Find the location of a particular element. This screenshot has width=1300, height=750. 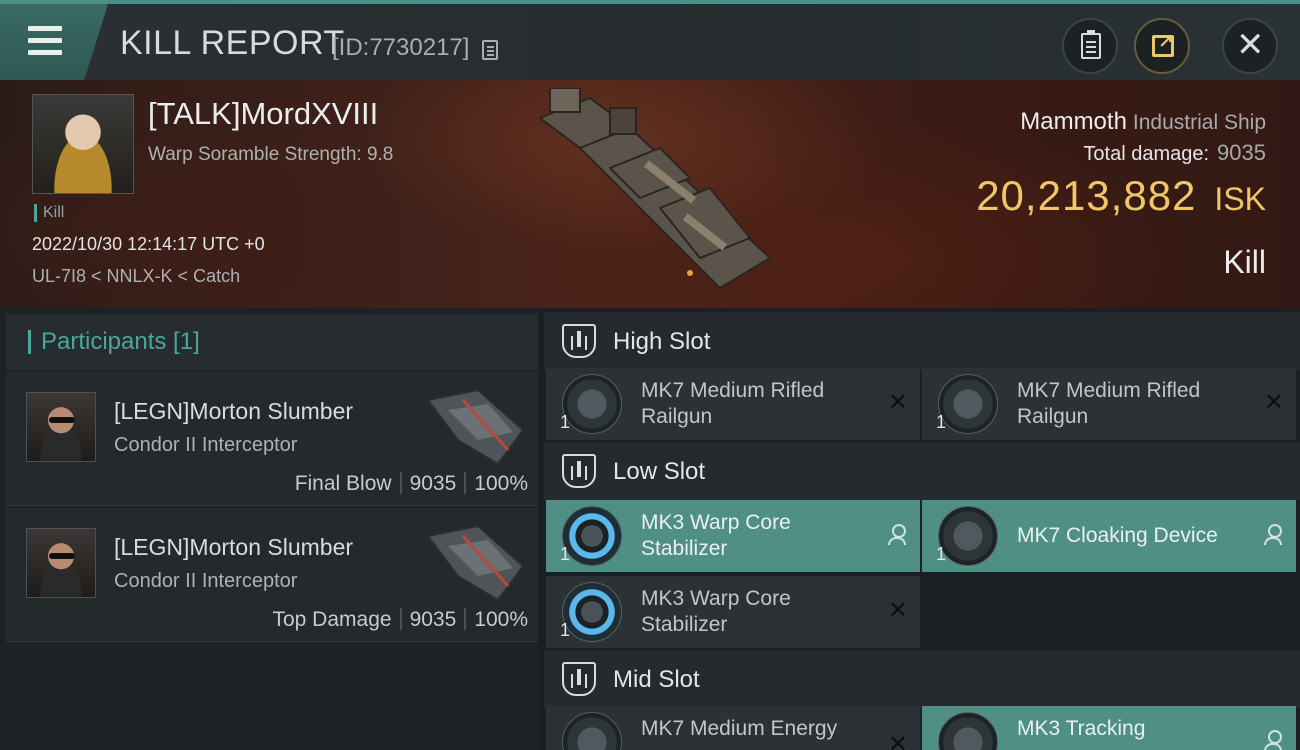

module-name: MK3 Tracking is located at coordinates (1081, 728).